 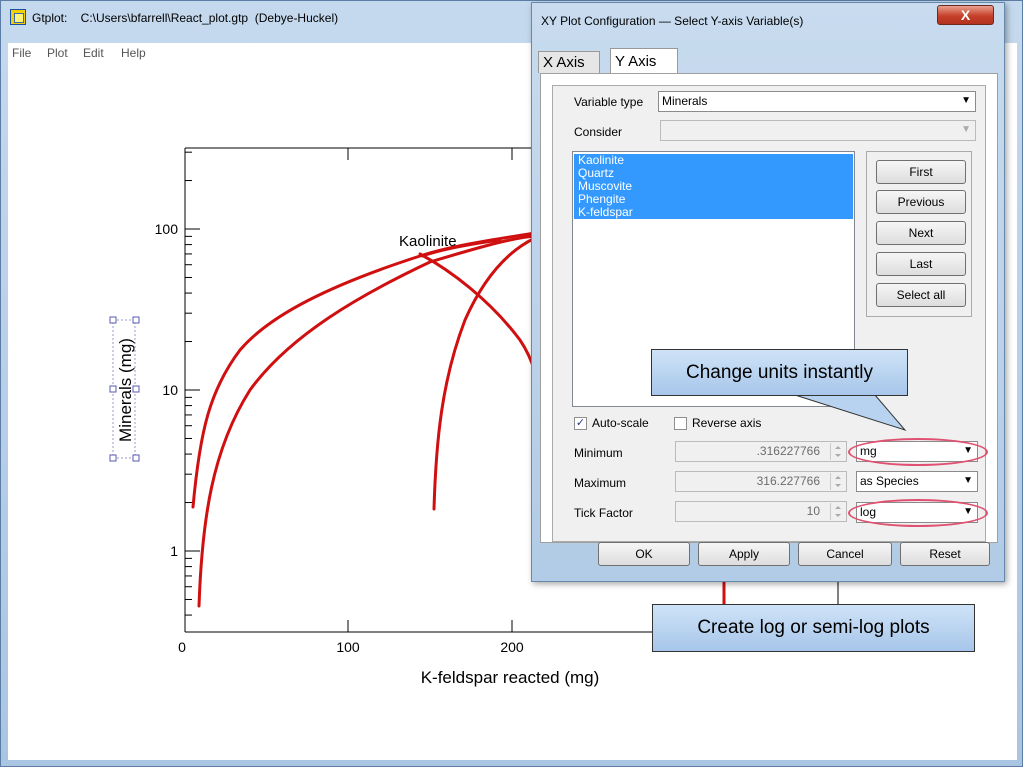 I want to click on reverse-axis-label: Reverse axis, so click(x=727, y=423).